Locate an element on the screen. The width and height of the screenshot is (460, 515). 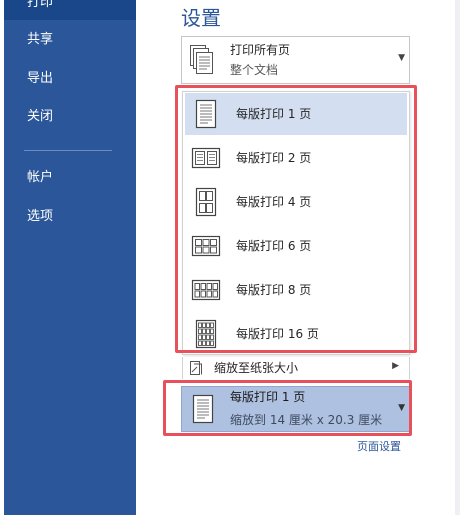
menu-item-6-pages: 每版打印 6 页 is located at coordinates (296, 246).